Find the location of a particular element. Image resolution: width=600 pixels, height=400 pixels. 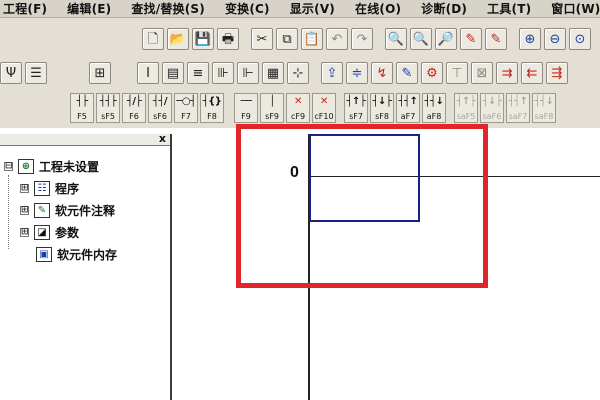

menu-diagnostics: 诊断(D) is located at coordinates (444, 8).